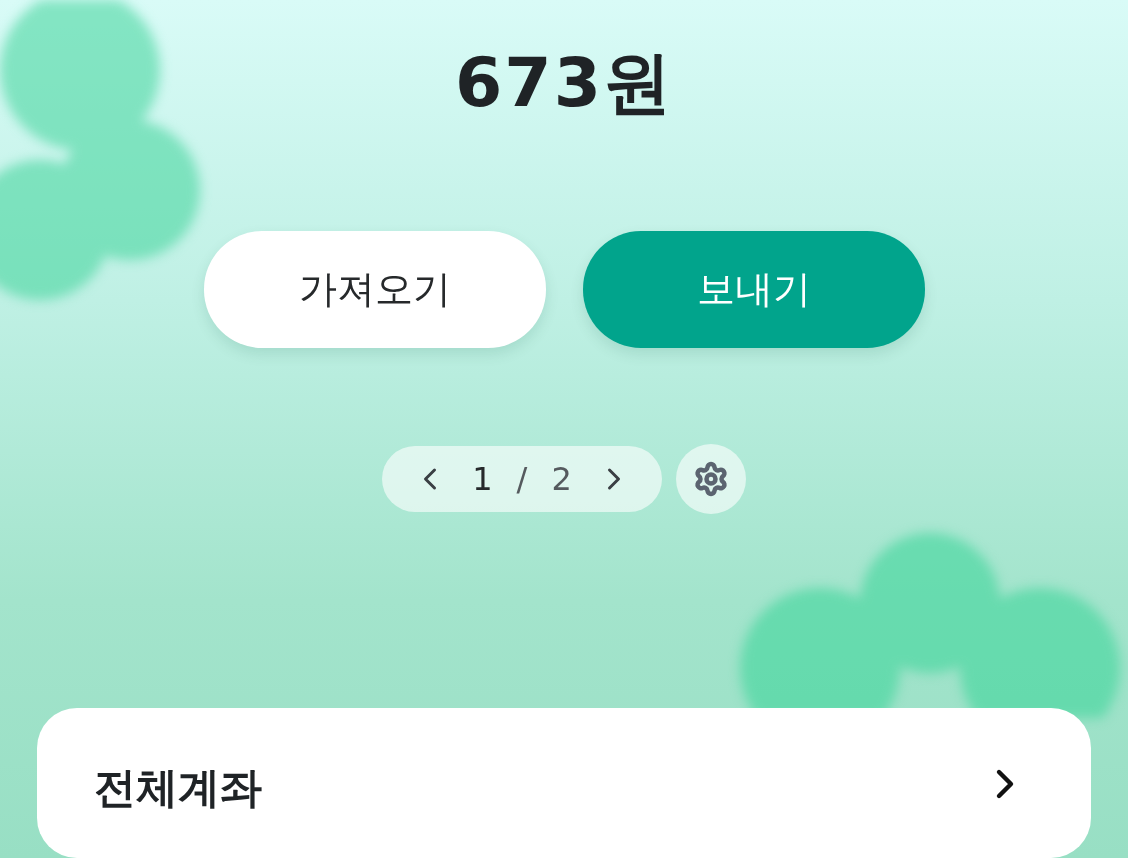  What do you see at coordinates (710, 479) in the screenshot?
I see `gear-icon` at bounding box center [710, 479].